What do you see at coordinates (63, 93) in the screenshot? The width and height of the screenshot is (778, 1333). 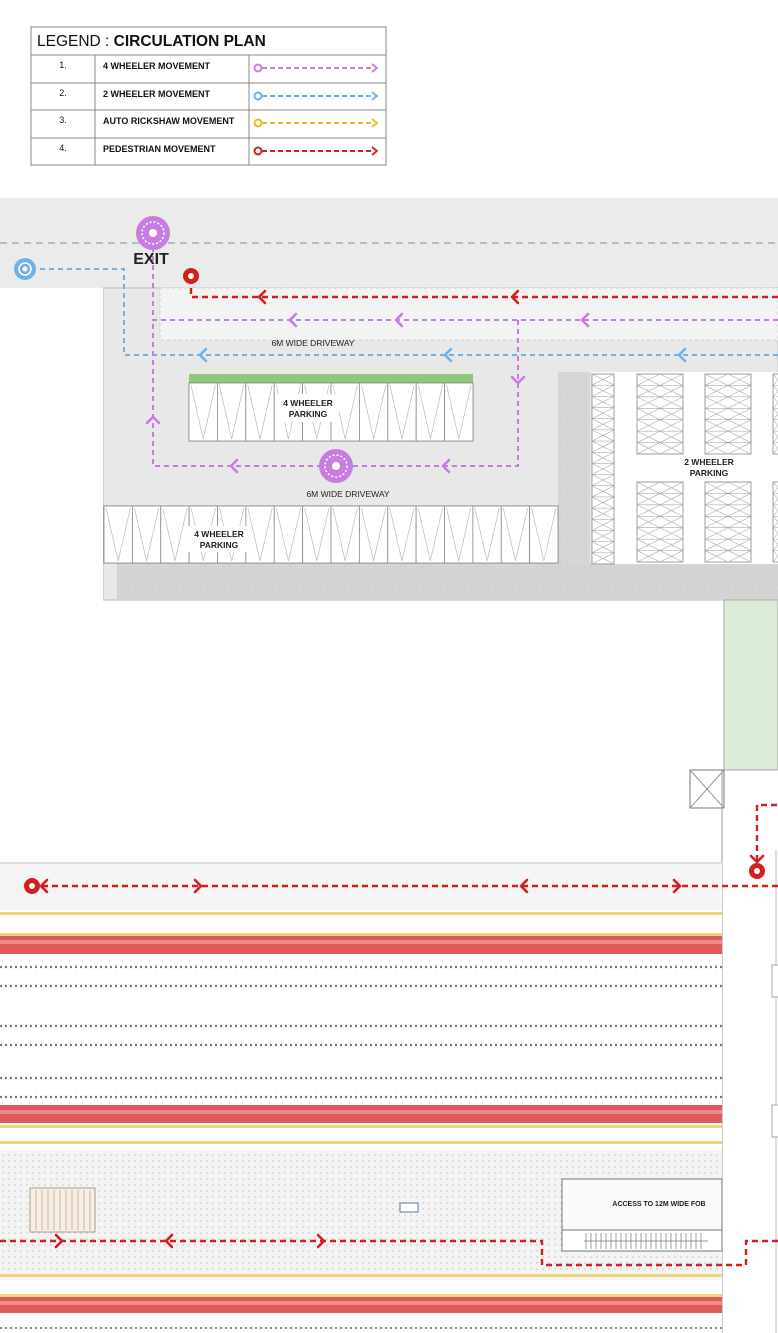 I see `legend-row-number: 2.` at bounding box center [63, 93].